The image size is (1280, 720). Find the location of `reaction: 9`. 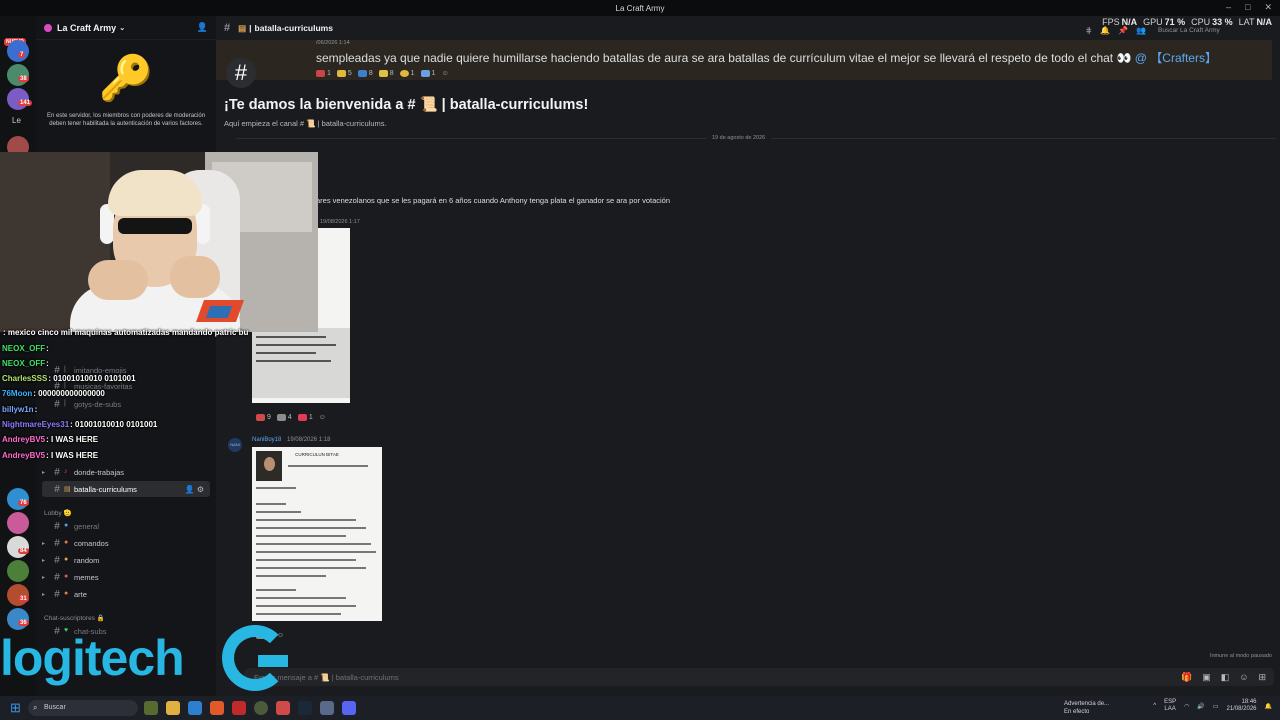

reaction: 9 is located at coordinates (263, 417).